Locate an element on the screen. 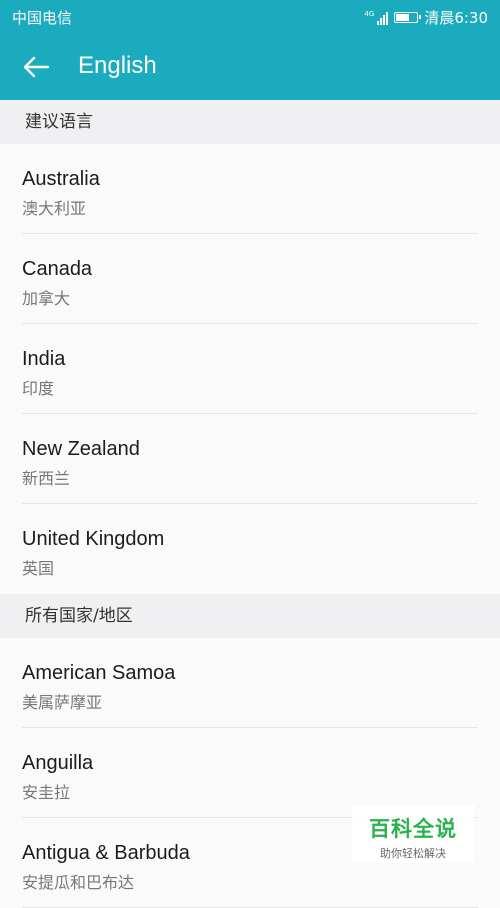 The image size is (500, 908). list-item-new-zealand: New Zealand 新西兰 is located at coordinates (250, 459).